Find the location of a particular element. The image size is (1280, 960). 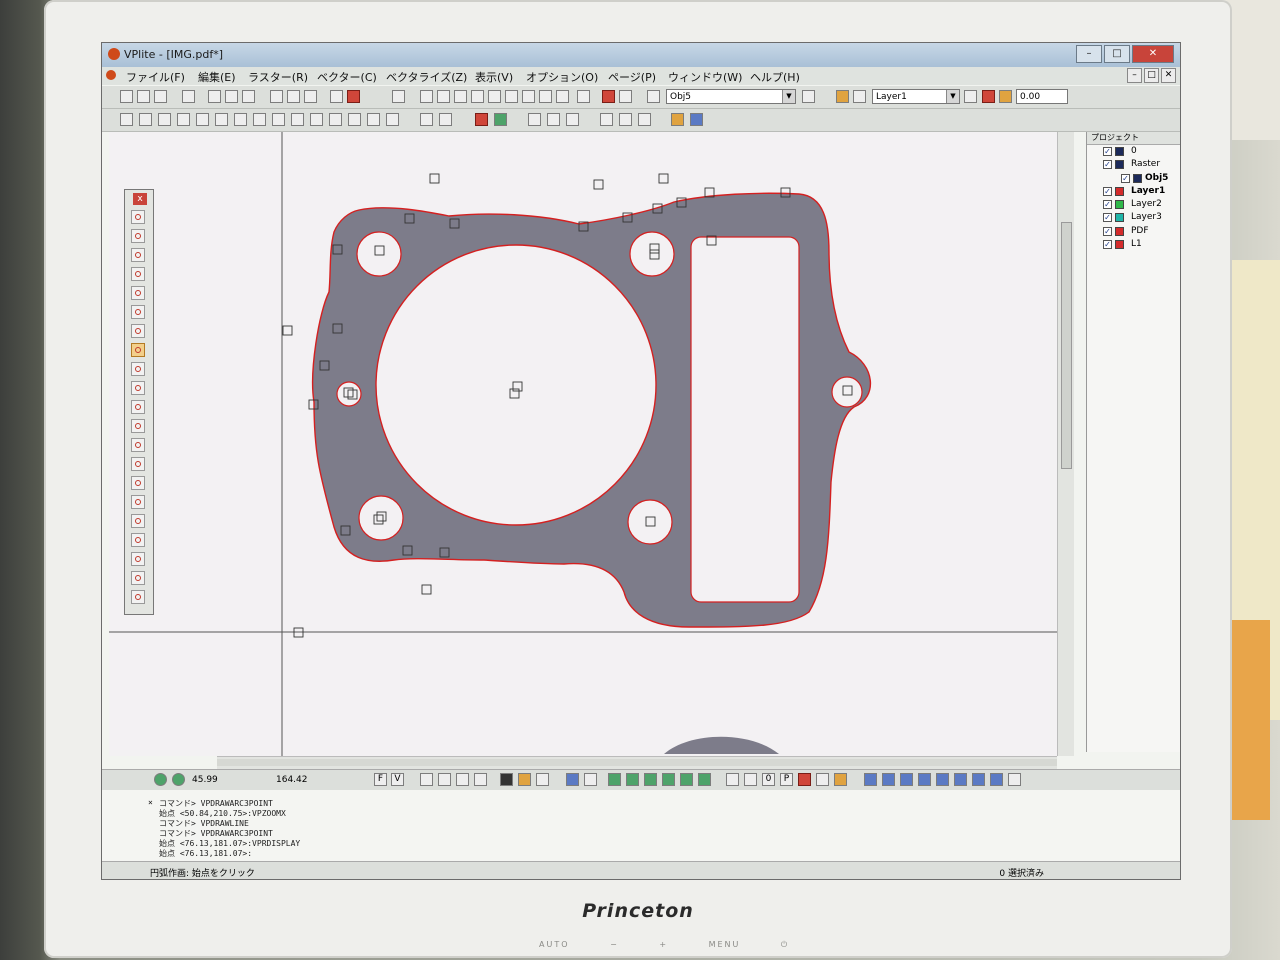

monitor-power-icon: ⏻ is located at coordinates (785, 944).